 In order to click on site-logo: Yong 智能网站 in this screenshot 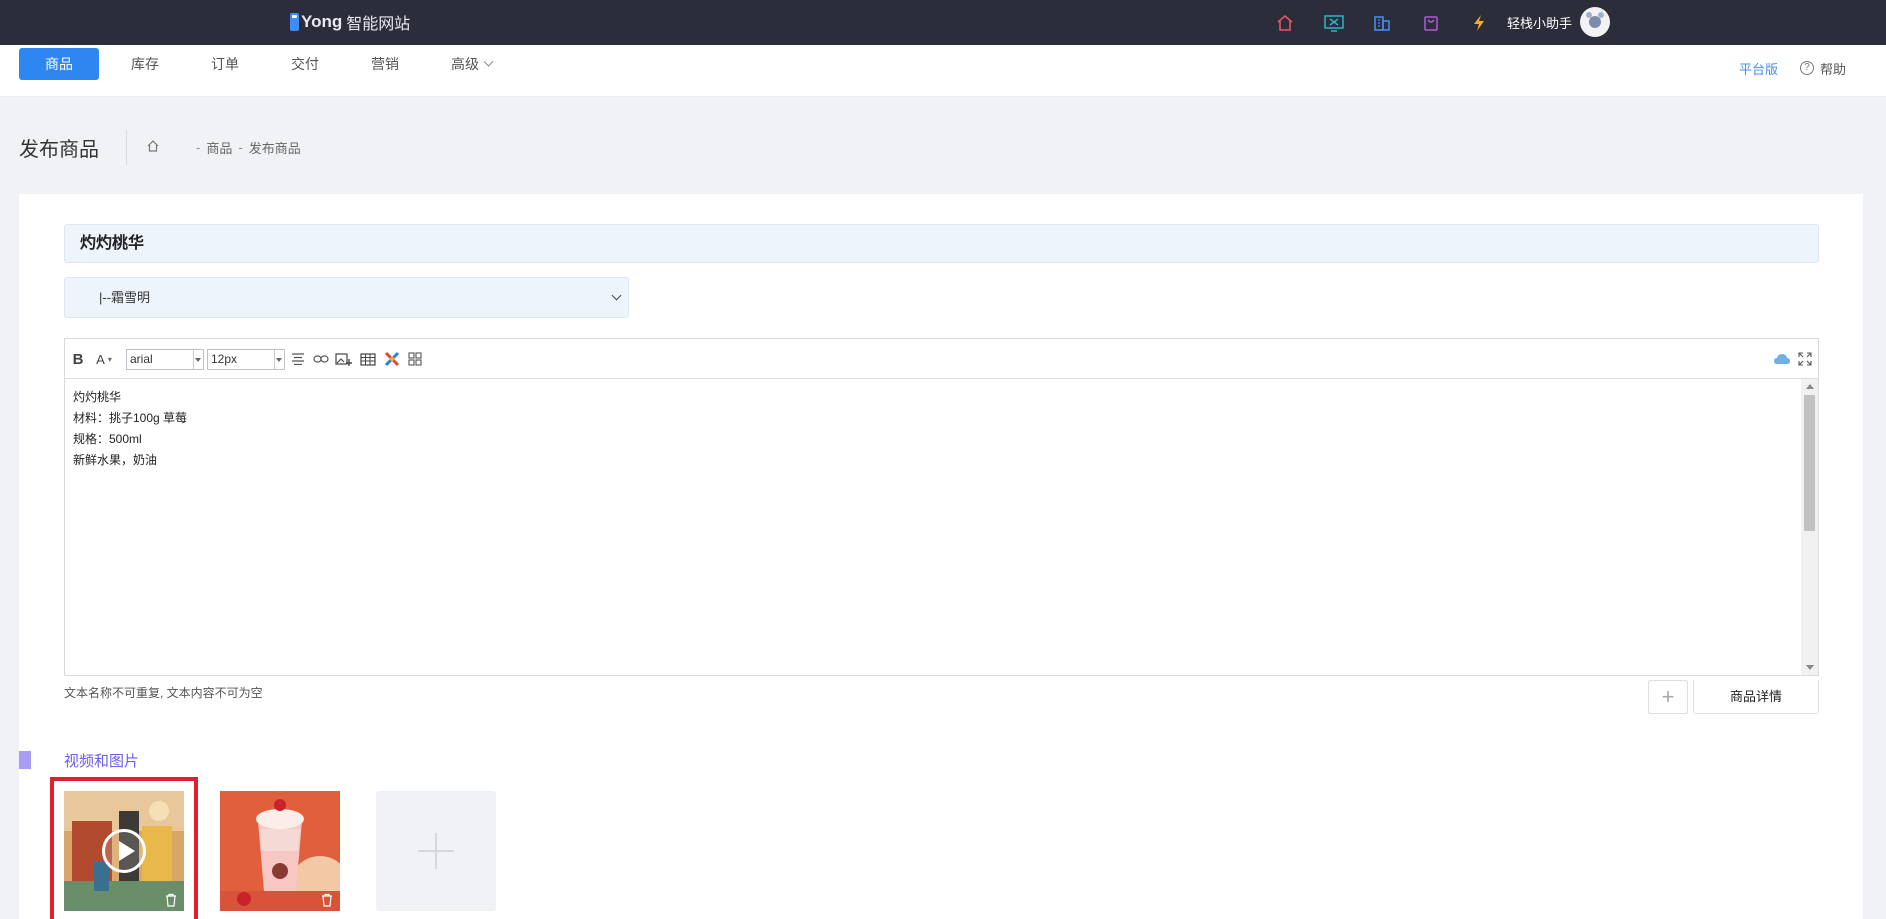, I will do `click(350, 22)`.